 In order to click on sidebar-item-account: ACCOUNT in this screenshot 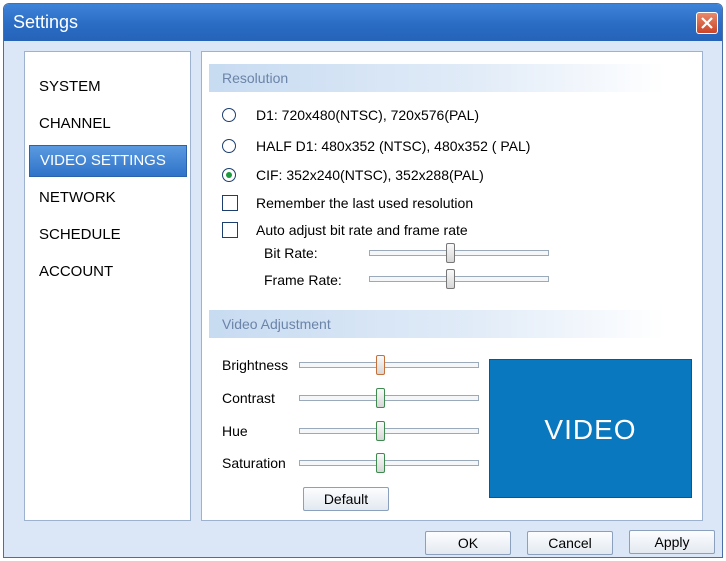, I will do `click(108, 272)`.